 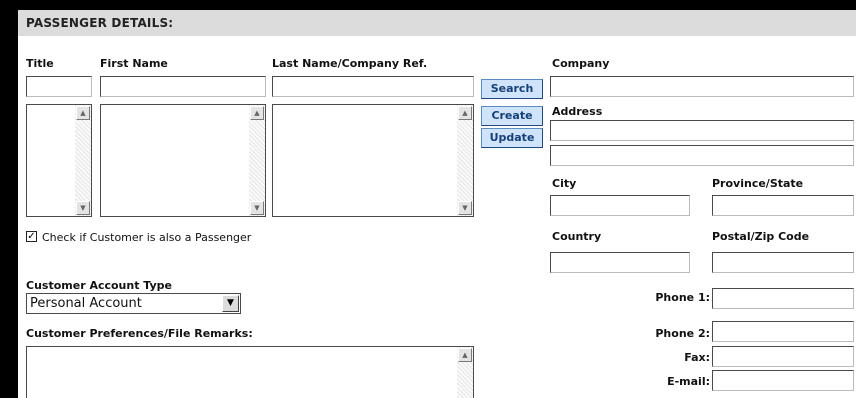 What do you see at coordinates (682, 297) in the screenshot?
I see `phone1-label: Phone 1:` at bounding box center [682, 297].